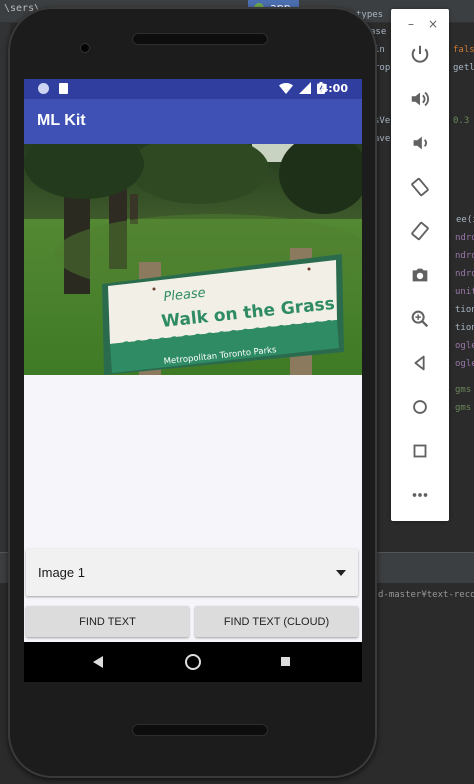 Image resolution: width=474 pixels, height=784 pixels. I want to click on power-button, so click(420, 54).